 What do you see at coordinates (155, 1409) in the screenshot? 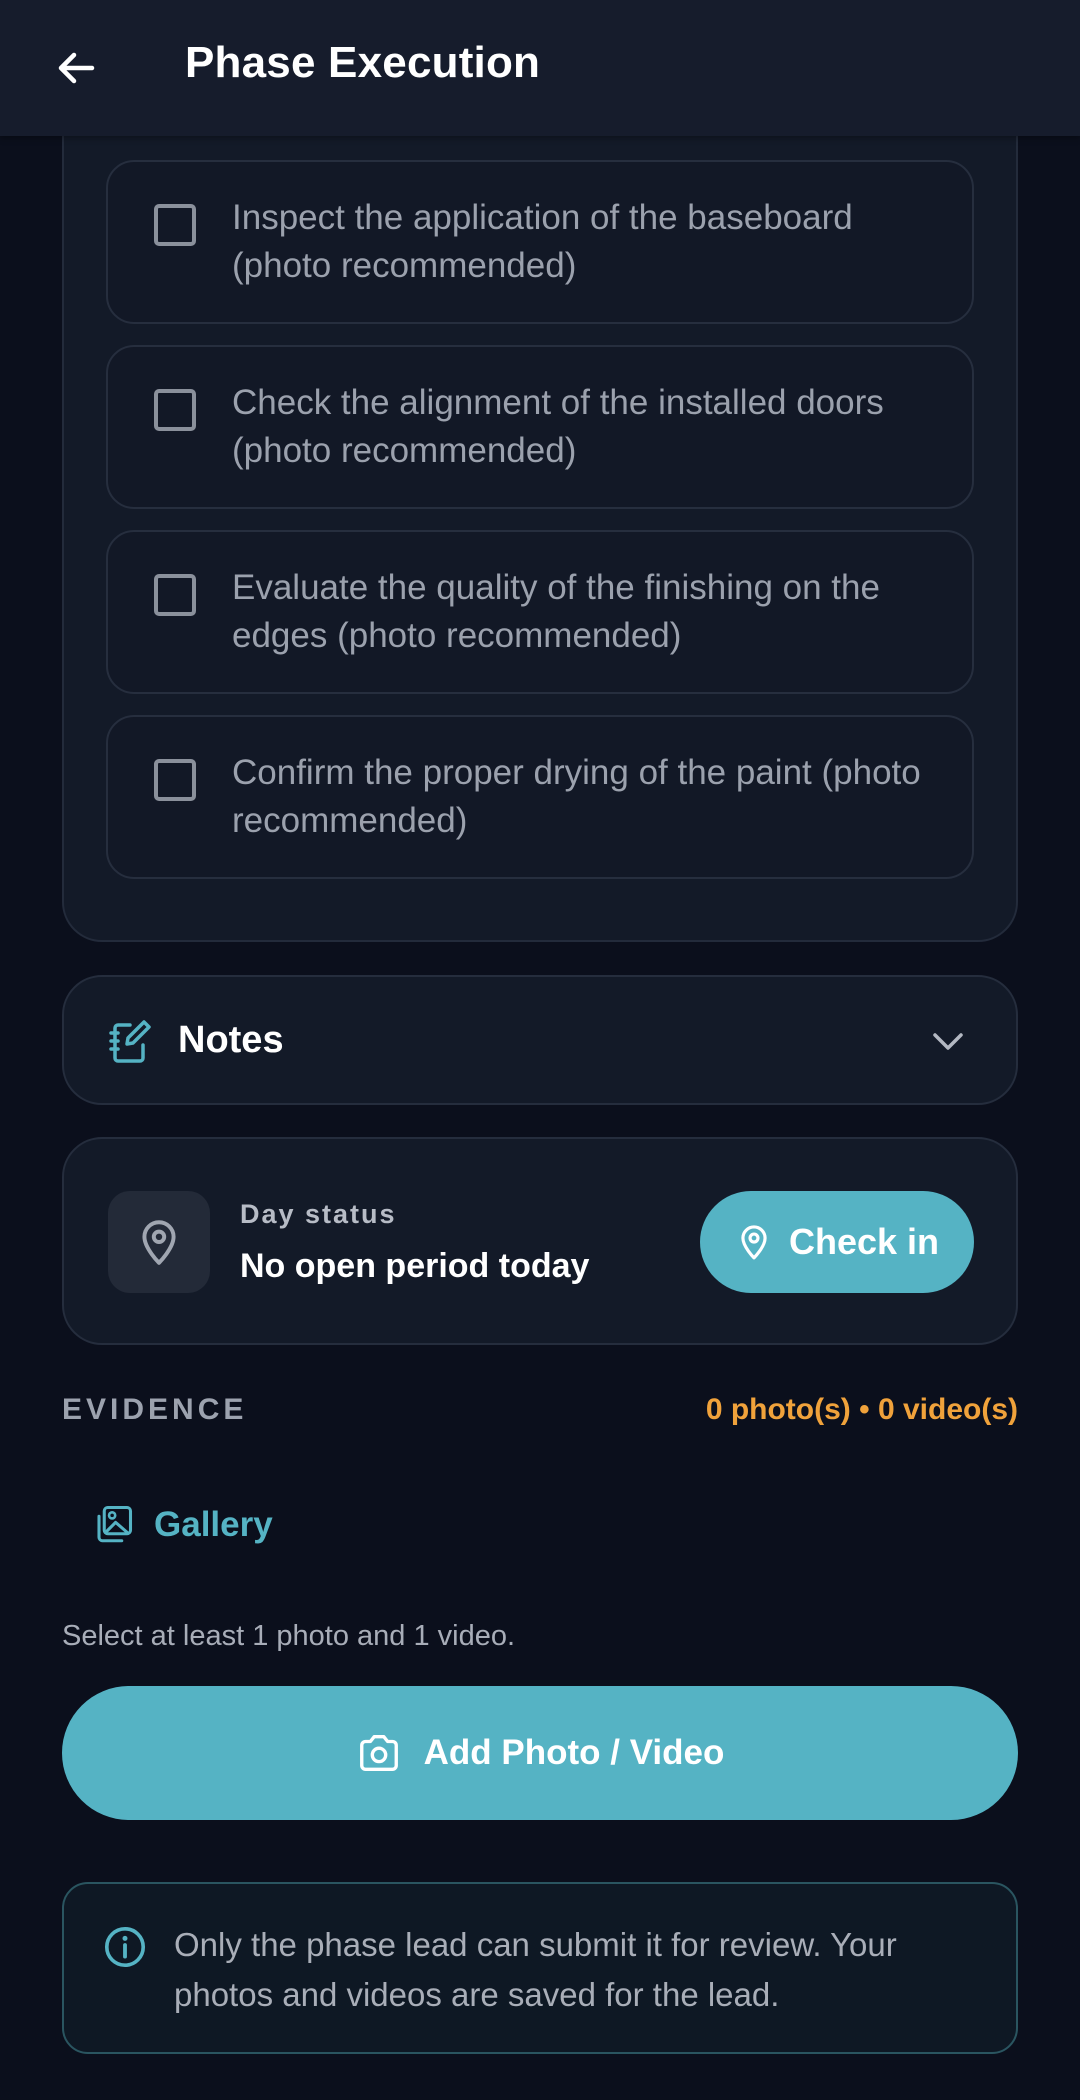
I see `evidence-heading: EVIDENCE` at bounding box center [155, 1409].